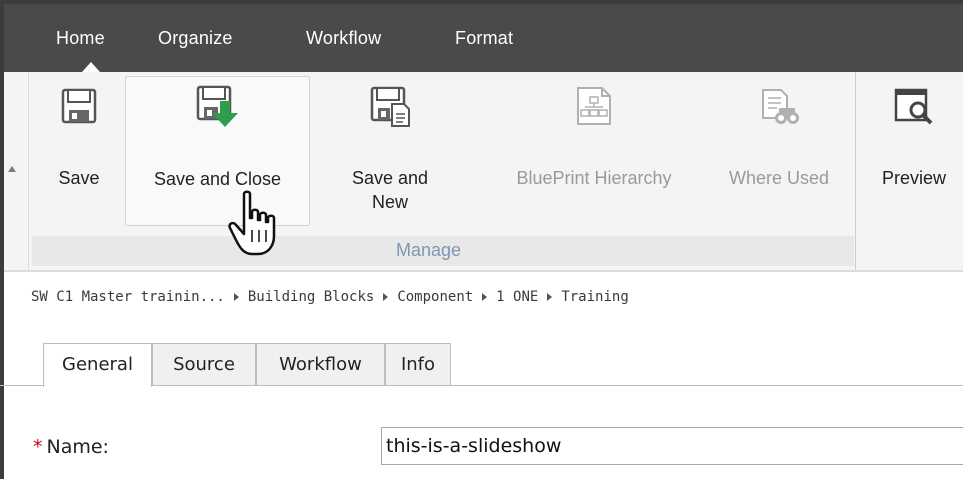 The height and width of the screenshot is (479, 963). What do you see at coordinates (28, 171) in the screenshot?
I see `ribbon-divider` at bounding box center [28, 171].